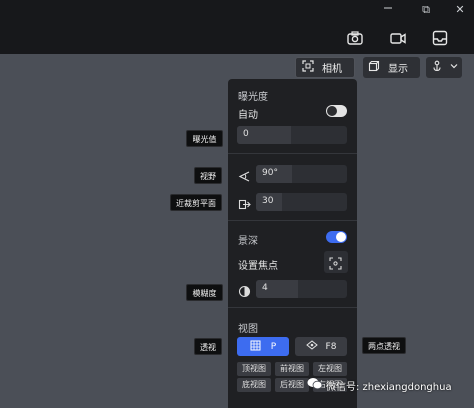 This screenshot has height=408, width=474. I want to click on inbox-icon, so click(440, 38).